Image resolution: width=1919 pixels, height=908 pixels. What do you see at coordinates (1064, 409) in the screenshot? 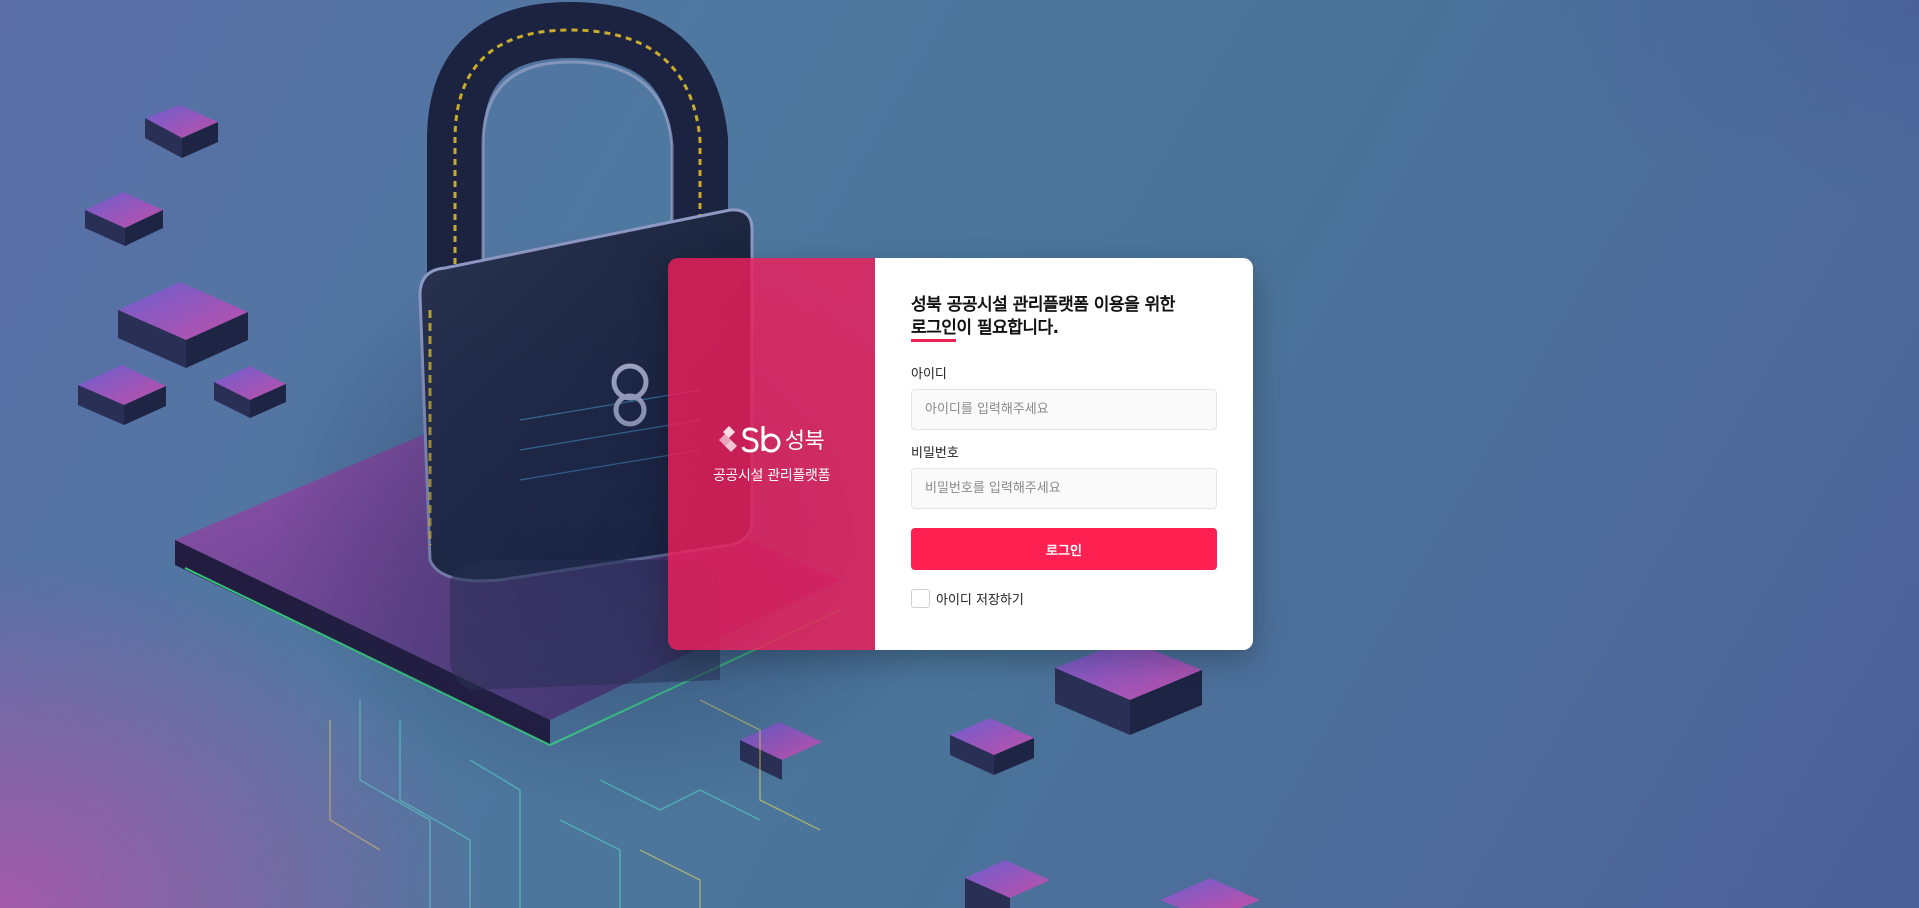
I see `id-input` at bounding box center [1064, 409].